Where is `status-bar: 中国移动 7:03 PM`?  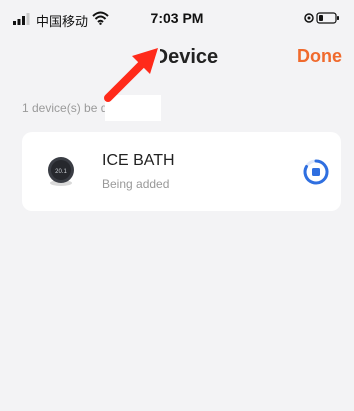
status-bar: 中国移动 7:03 PM is located at coordinates (177, 18).